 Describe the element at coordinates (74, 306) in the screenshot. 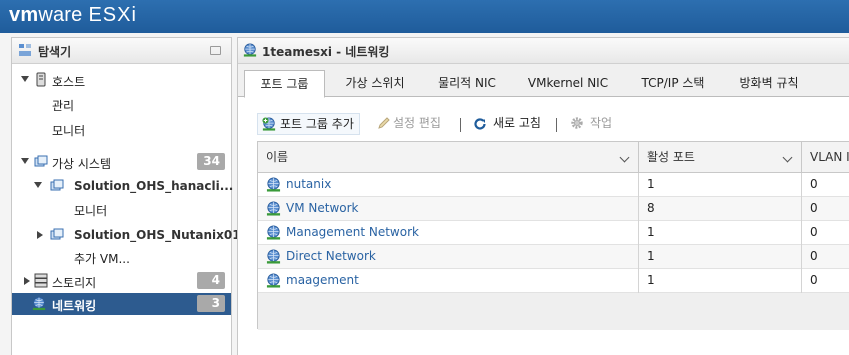

I see `nav-networking-label: 네트워킹` at that location.